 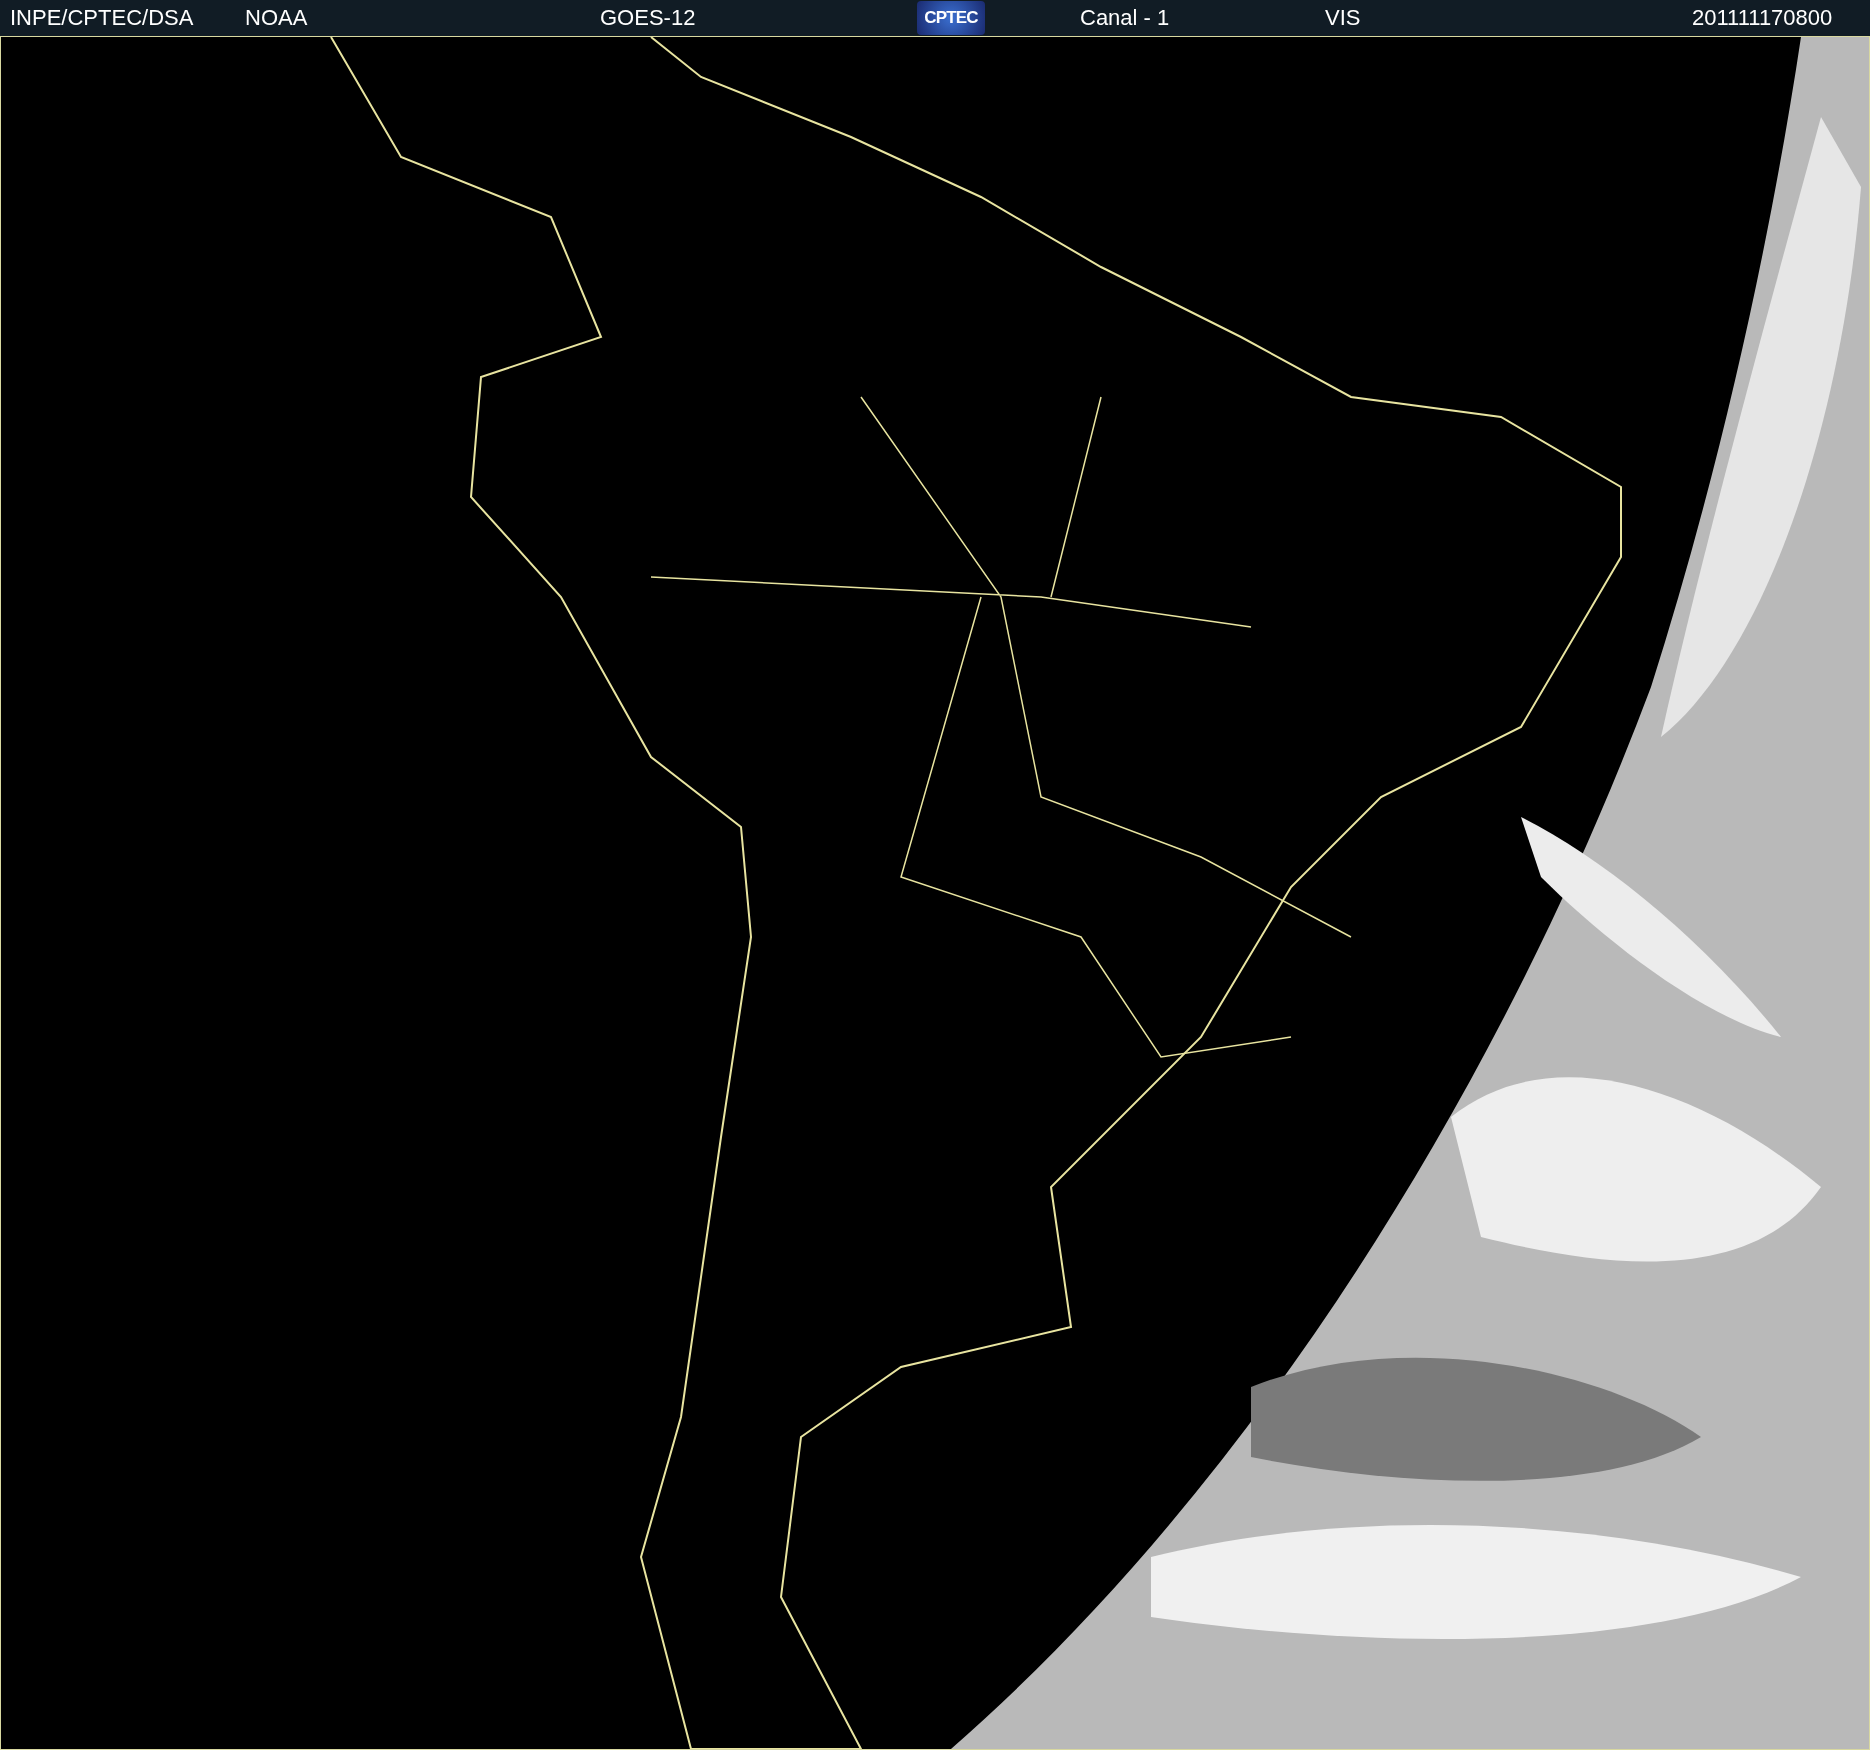 What do you see at coordinates (1125, 18) in the screenshot?
I see `header-label: Canal - 1` at bounding box center [1125, 18].